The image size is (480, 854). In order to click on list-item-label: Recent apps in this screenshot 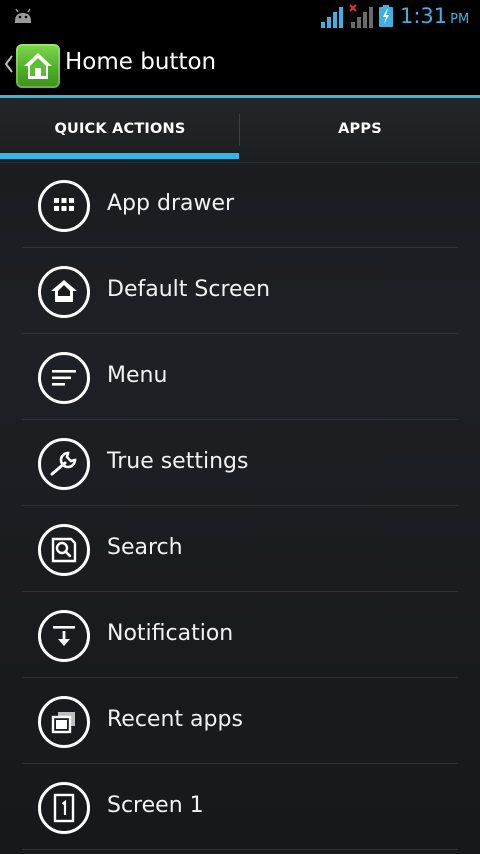, I will do `click(175, 719)`.